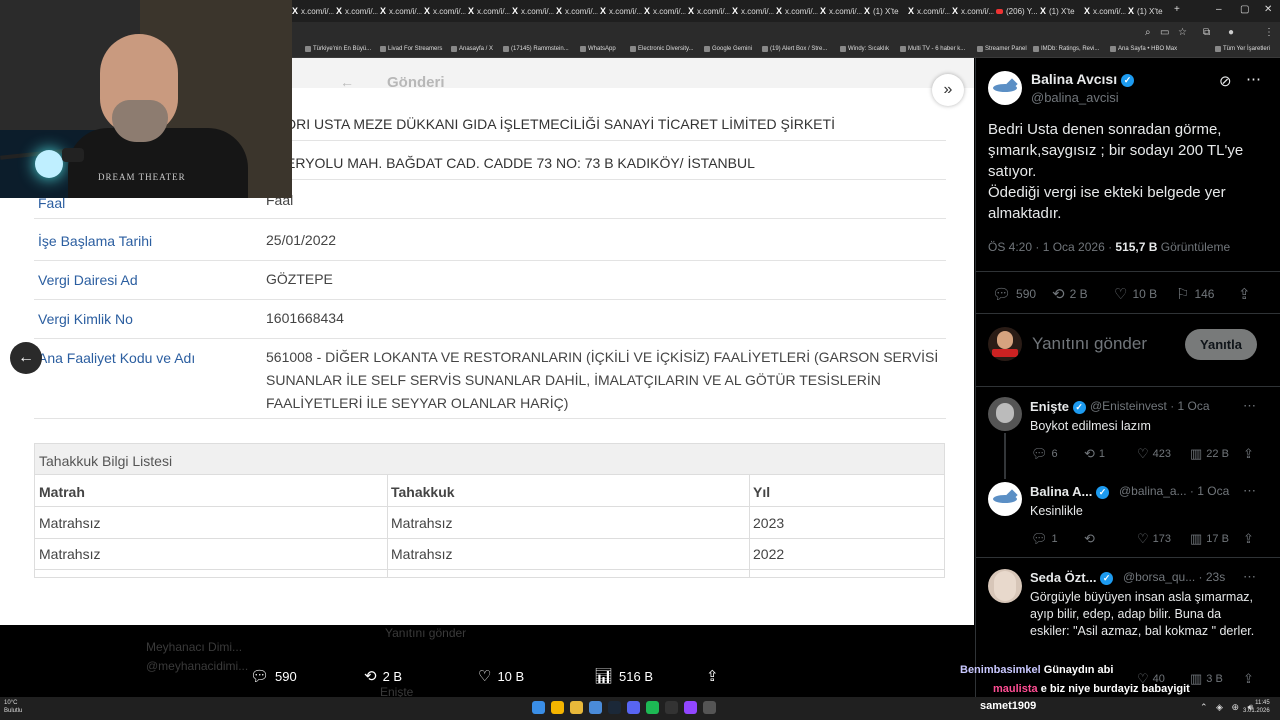 This screenshot has width=1280, height=720. I want to click on reply-input: Yanıtını gönder, so click(1089, 344).